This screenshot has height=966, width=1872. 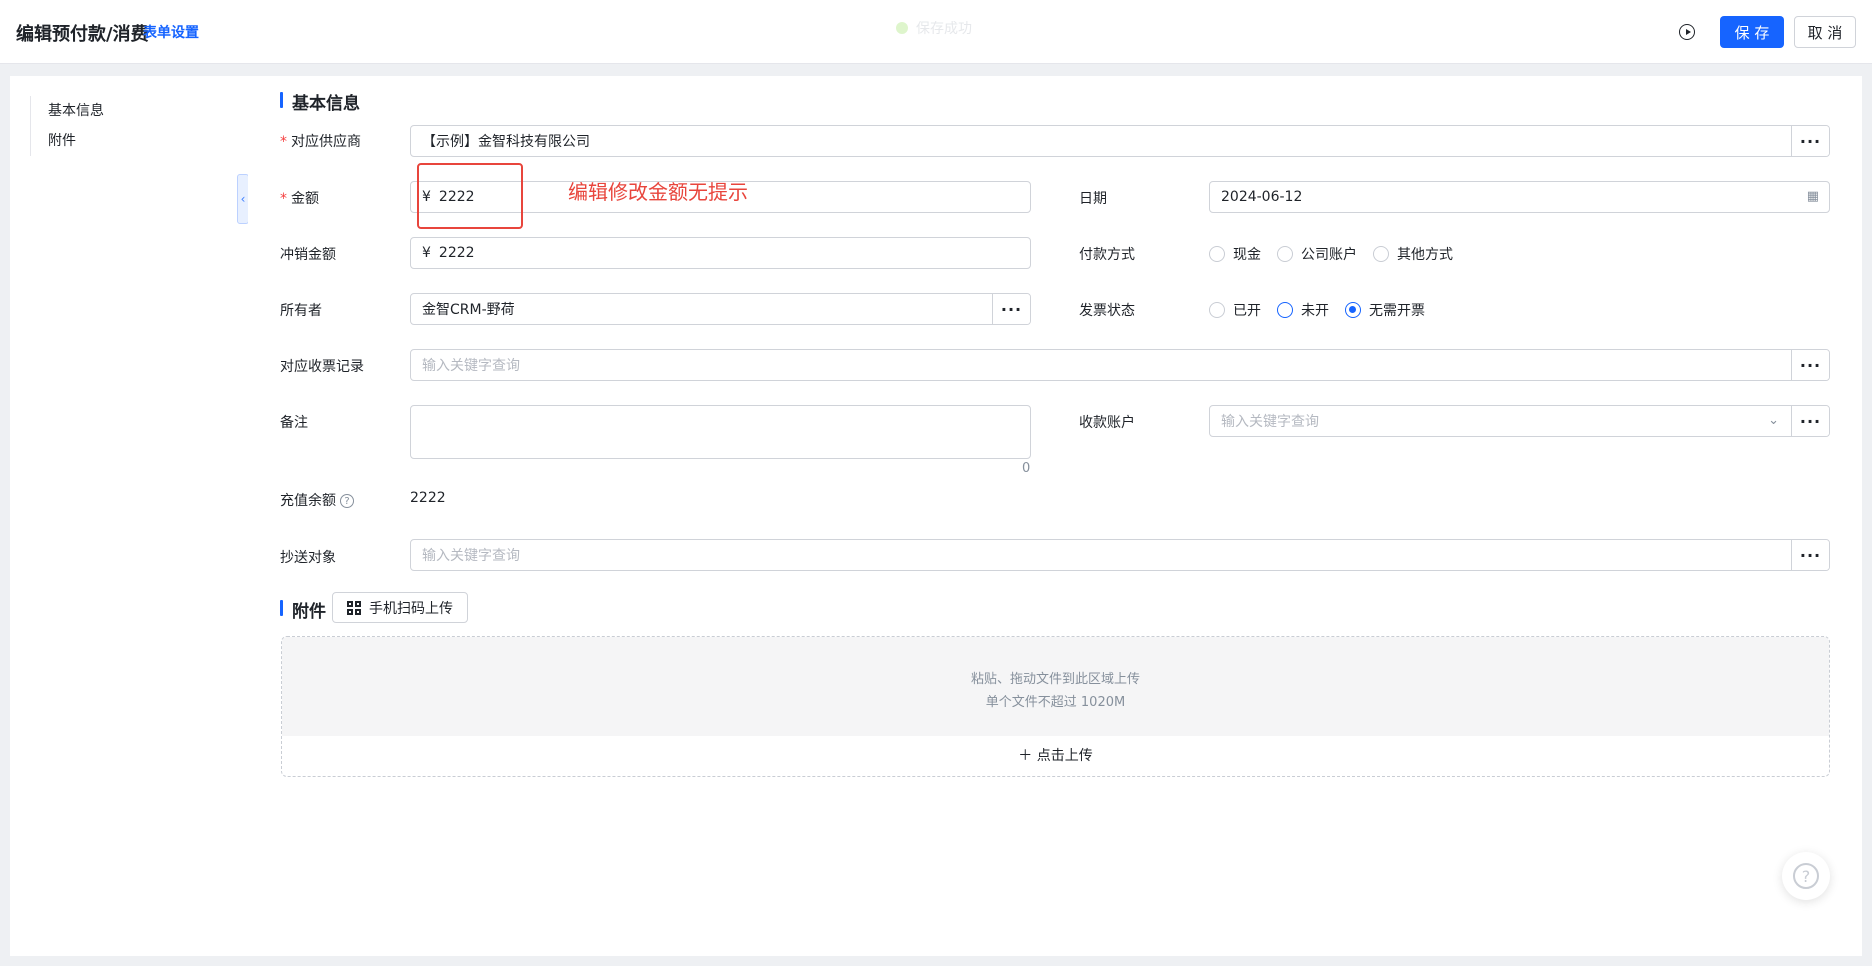 I want to click on receiving-account-placeholder: 输入关键字查询, so click(x=1270, y=422).